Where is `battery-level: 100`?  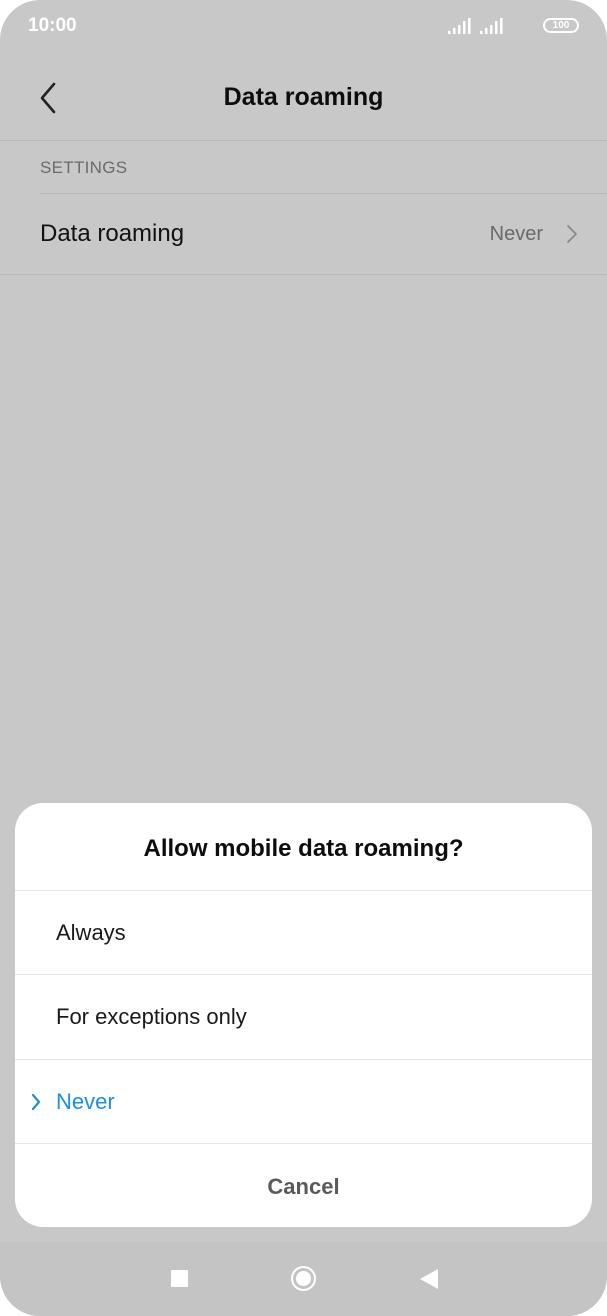 battery-level: 100 is located at coordinates (561, 25).